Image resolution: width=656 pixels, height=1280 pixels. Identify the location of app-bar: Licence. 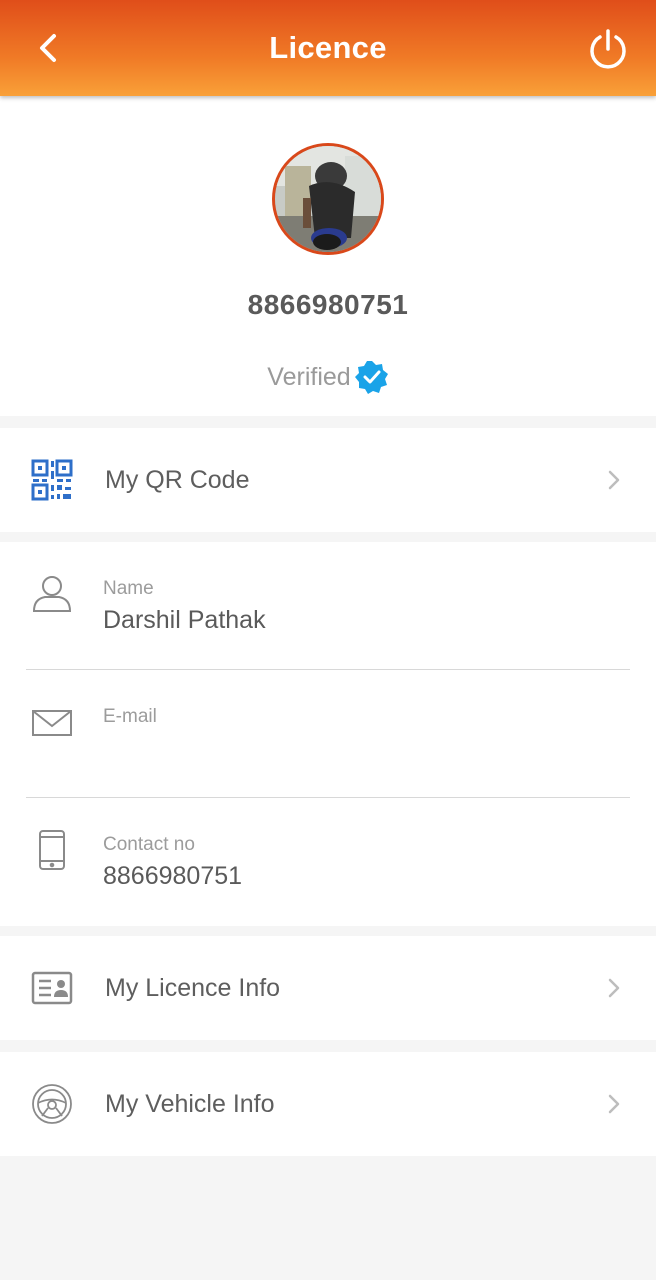
(328, 48).